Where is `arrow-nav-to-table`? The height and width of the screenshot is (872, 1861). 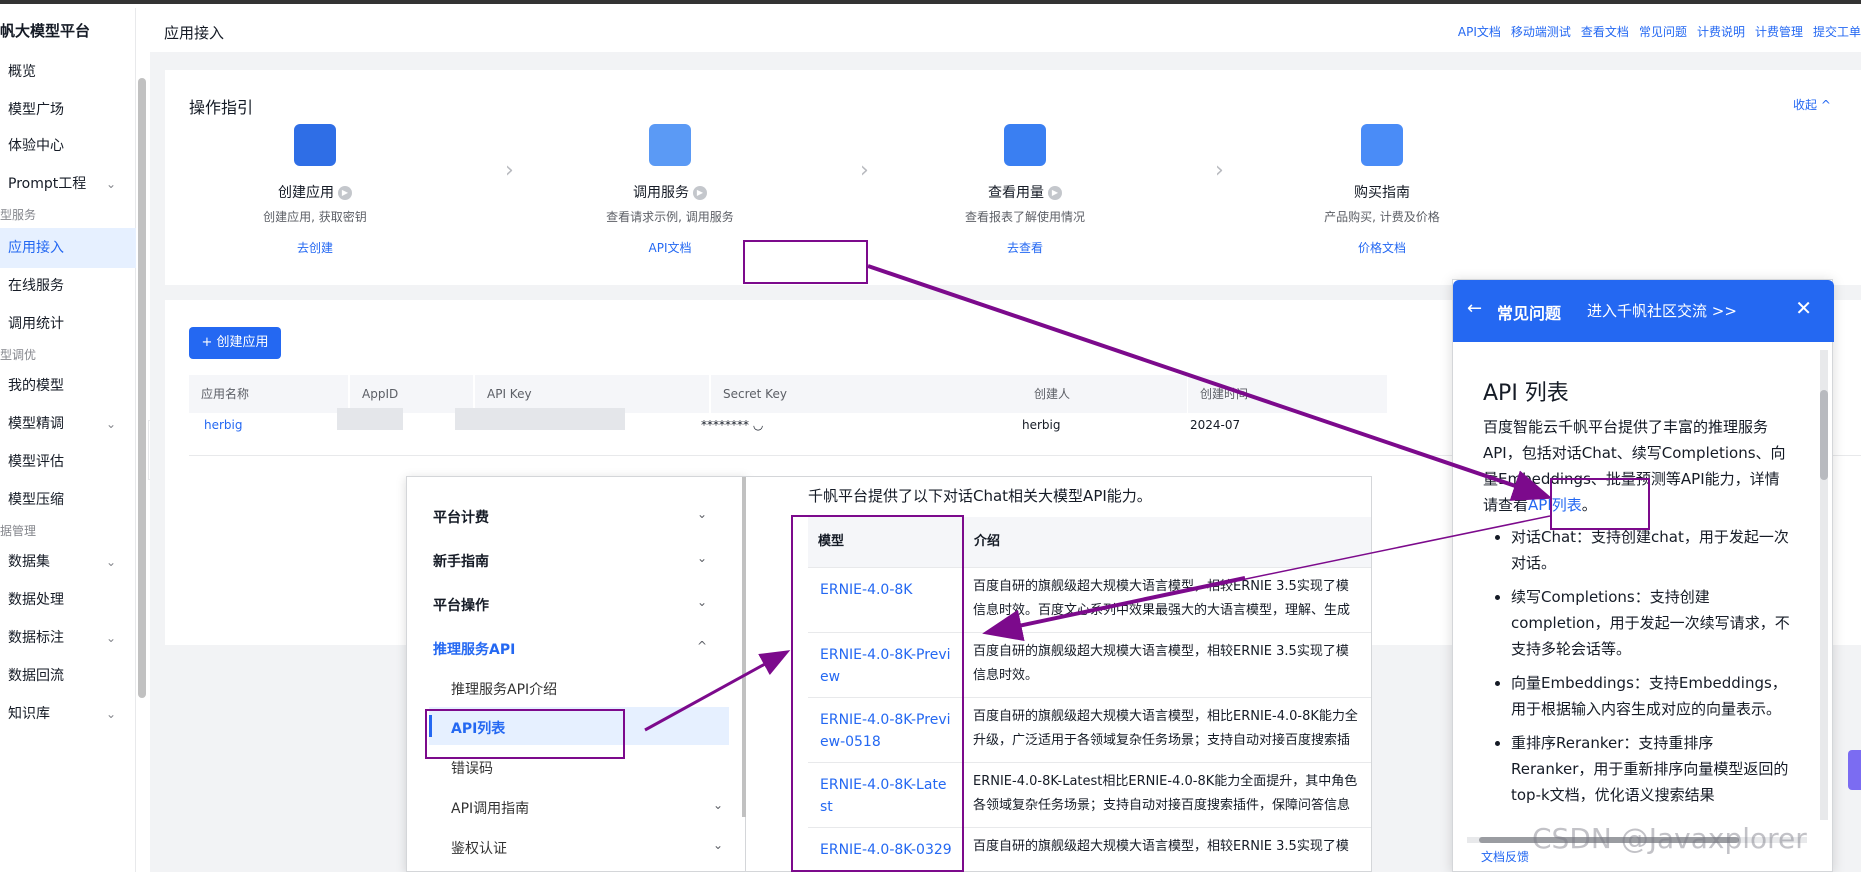
arrow-nav-to-table is located at coordinates (717, 691).